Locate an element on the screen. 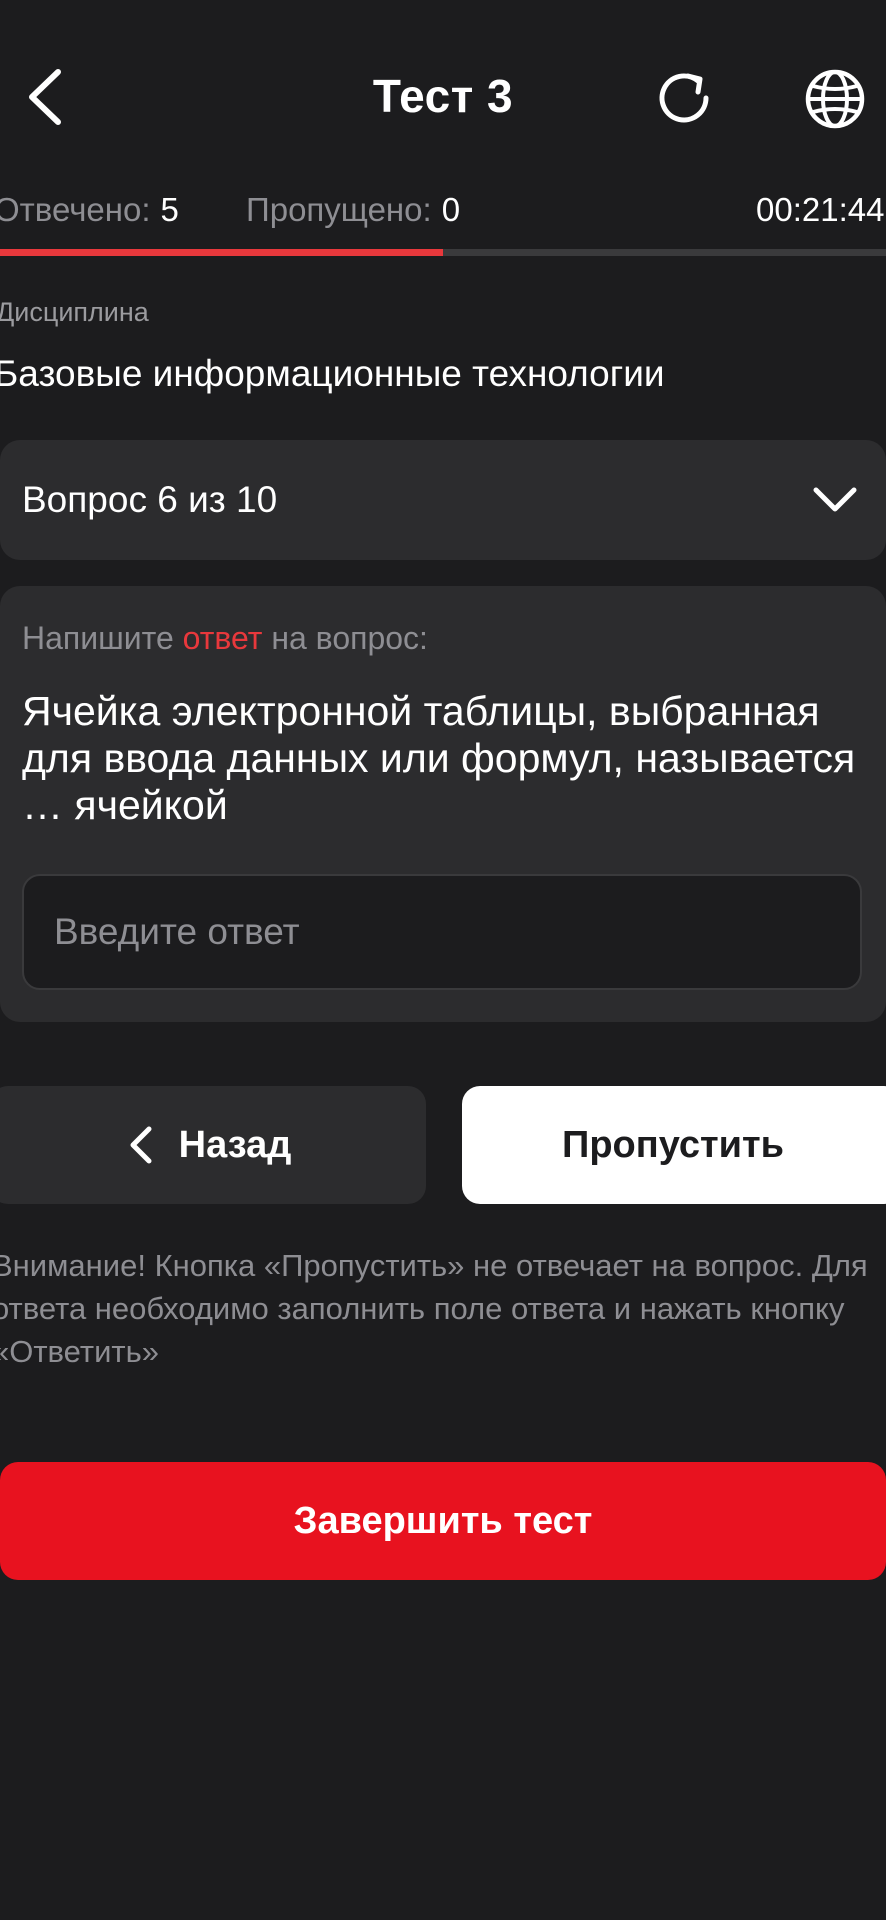  chevron-down-icon is located at coordinates (835, 500).